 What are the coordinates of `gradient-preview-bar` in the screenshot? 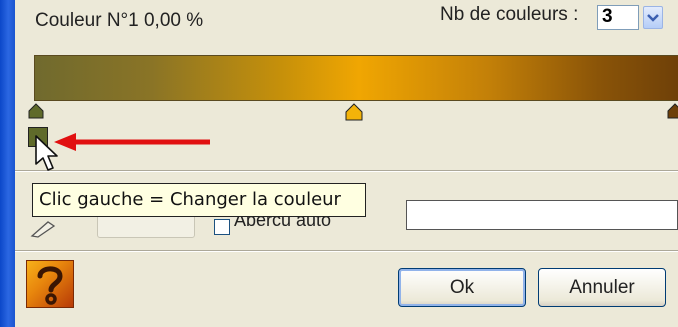 It's located at (356, 78).